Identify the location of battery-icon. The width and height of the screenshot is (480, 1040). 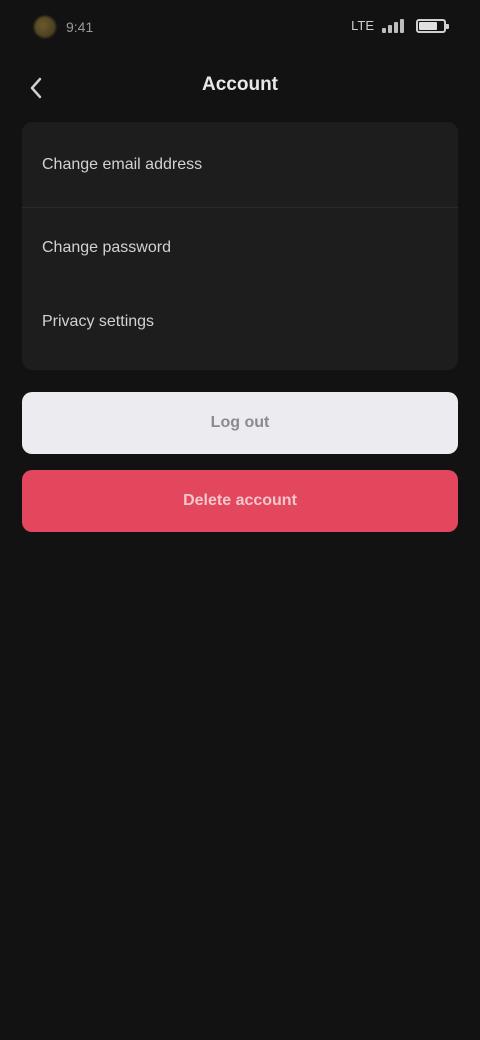
(432, 25).